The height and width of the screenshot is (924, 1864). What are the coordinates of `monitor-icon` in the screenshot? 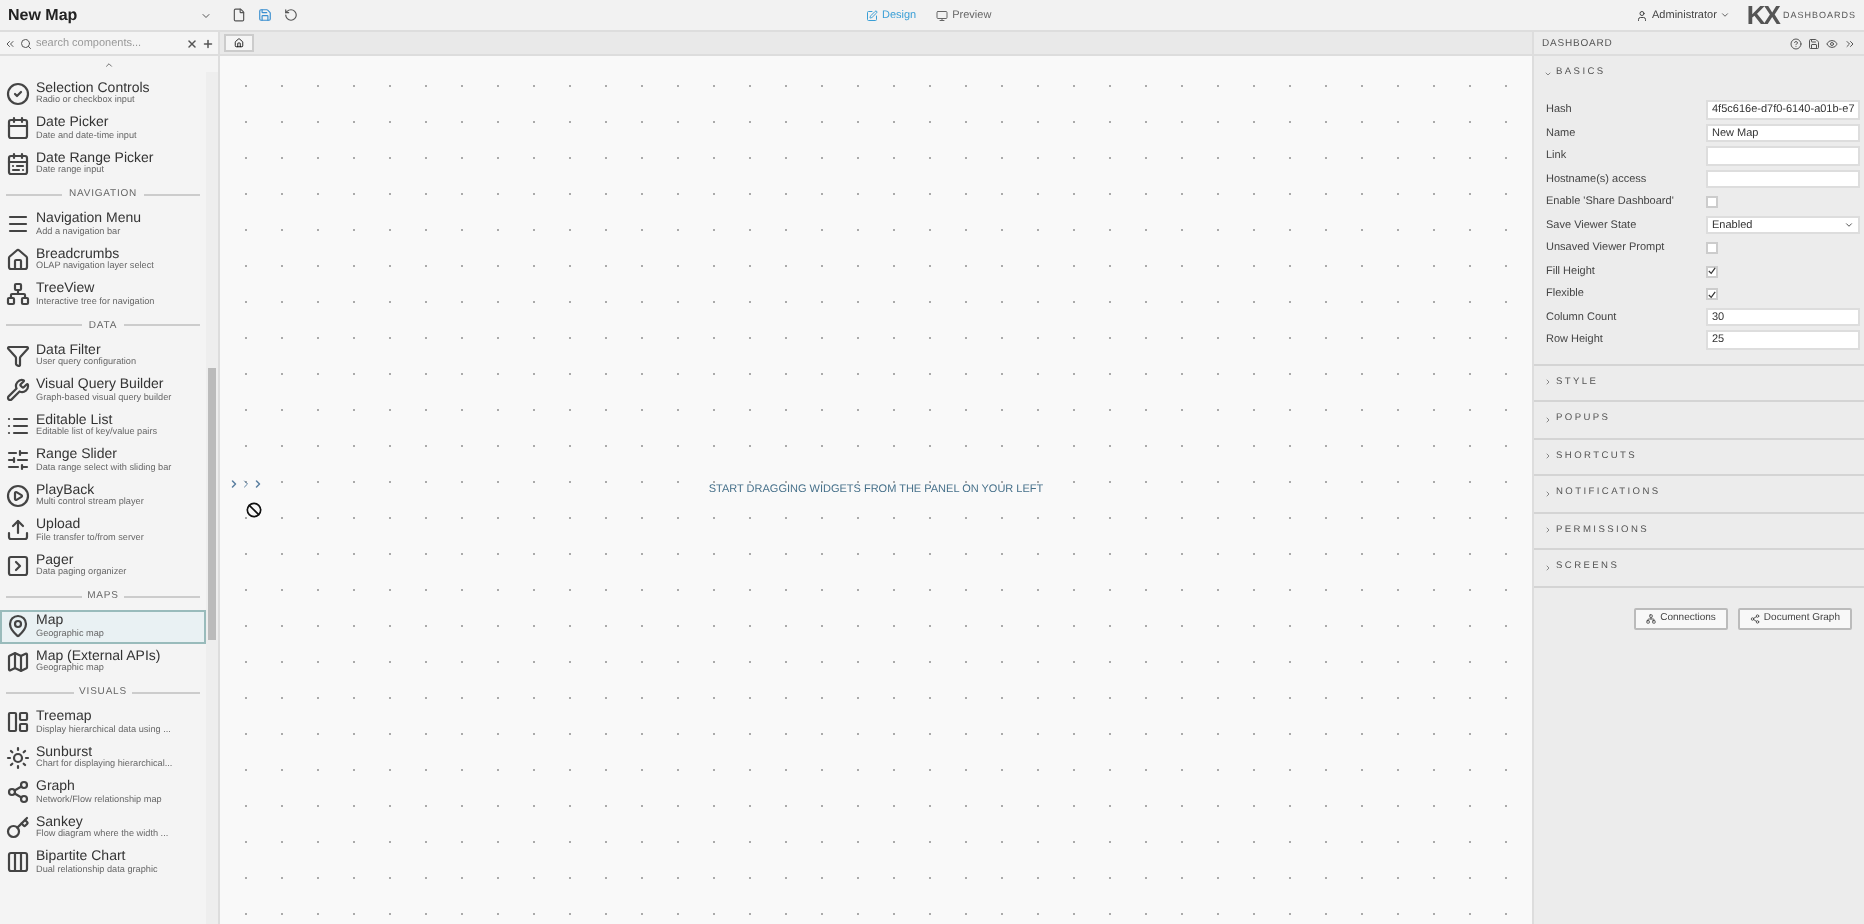 It's located at (942, 15).